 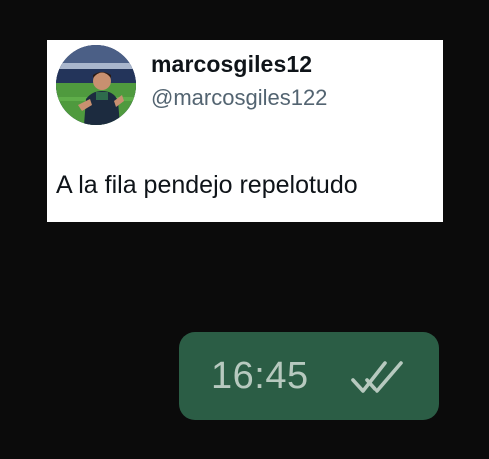 What do you see at coordinates (239, 97) in the screenshot?
I see `tweet-handle: @marcosgiles122` at bounding box center [239, 97].